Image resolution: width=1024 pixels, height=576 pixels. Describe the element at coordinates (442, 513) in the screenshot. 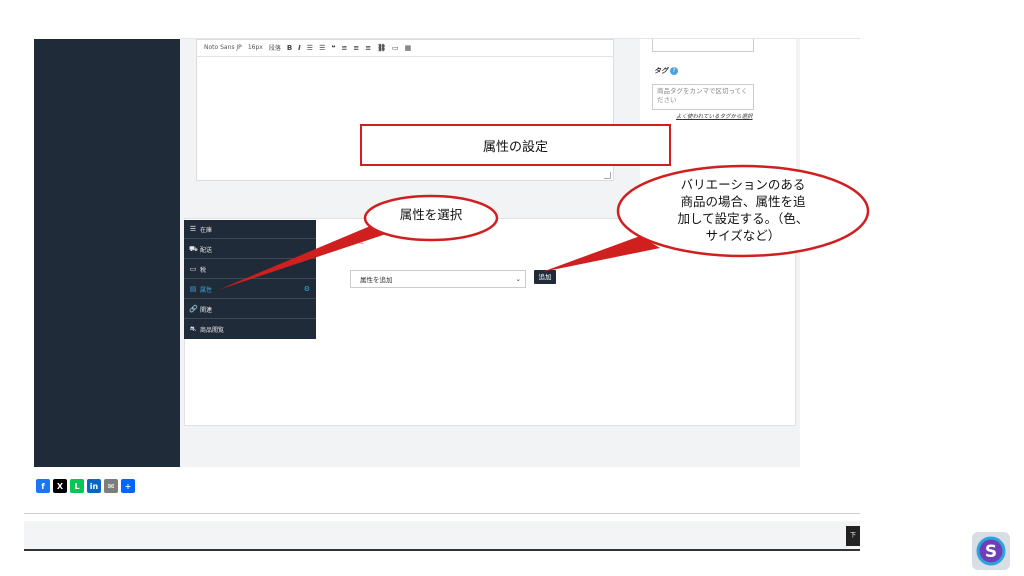

I see `footer-divider` at that location.